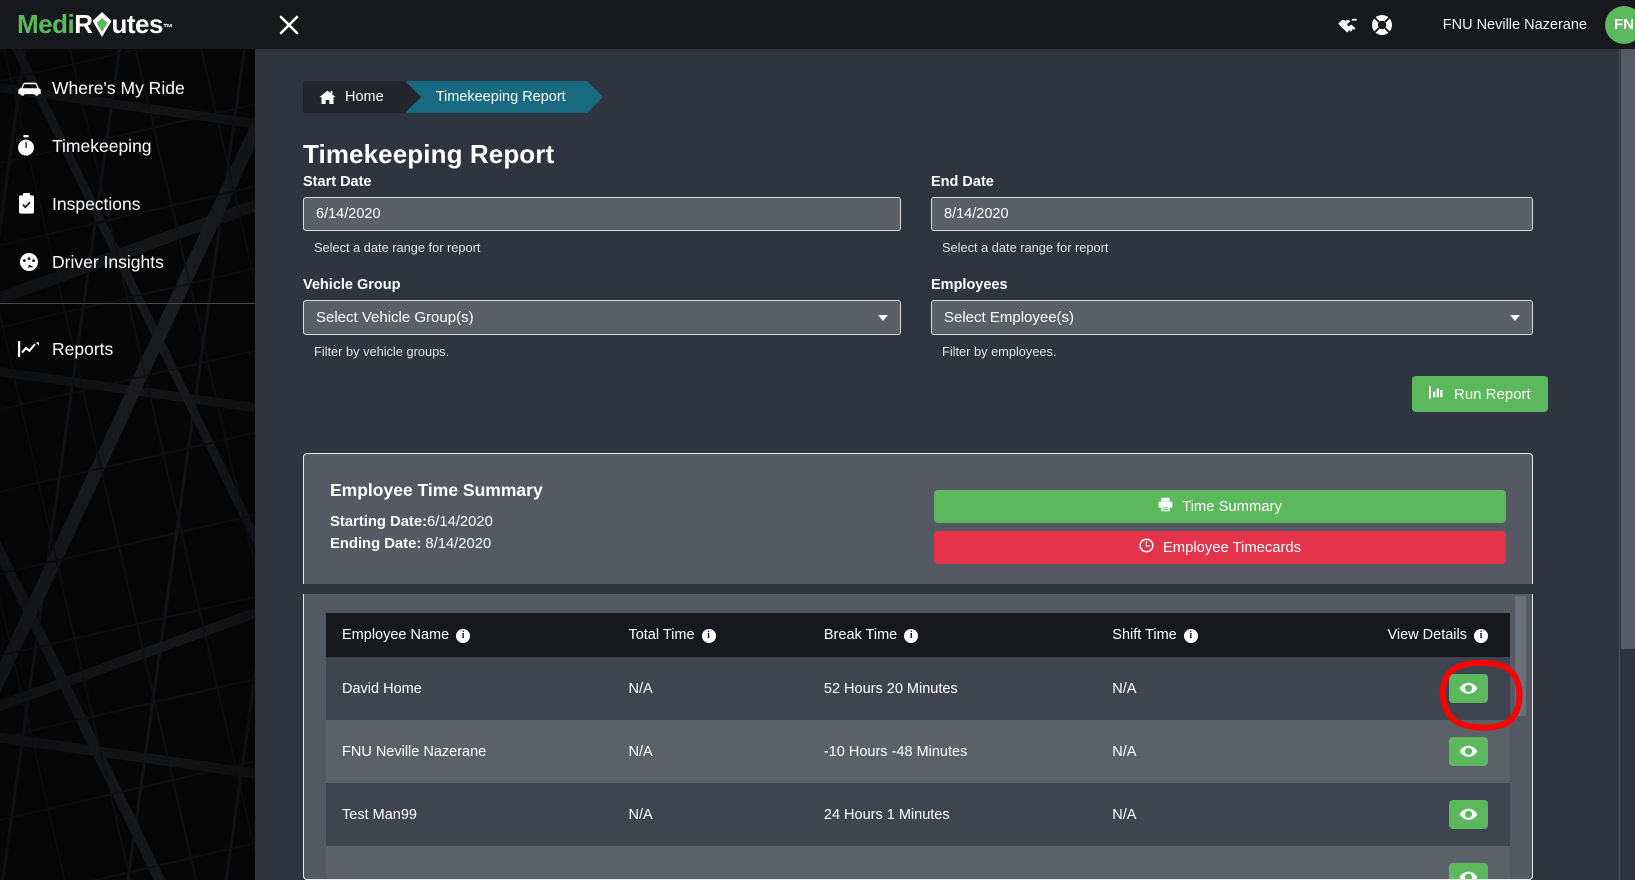 The width and height of the screenshot is (1635, 880). Describe the element at coordinates (1165, 506) in the screenshot. I see `printer-icon` at that location.